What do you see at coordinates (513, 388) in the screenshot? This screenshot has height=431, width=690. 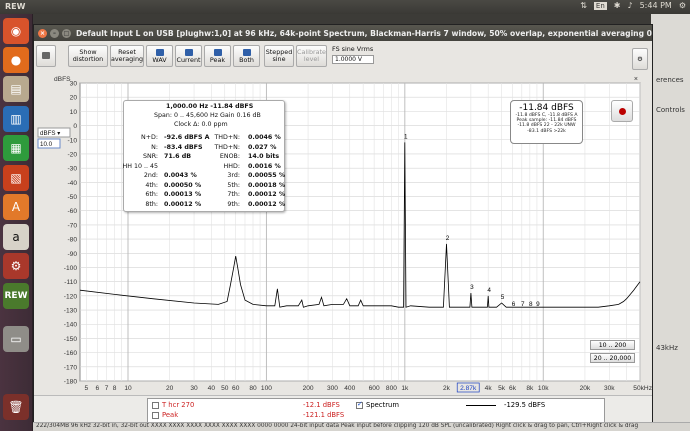 I see `x-tick-label: 6k` at bounding box center [513, 388].